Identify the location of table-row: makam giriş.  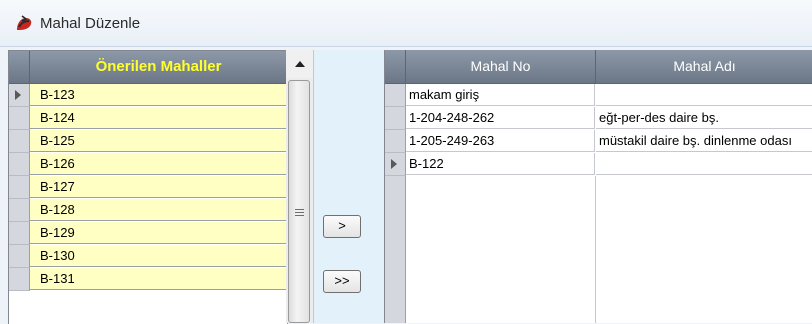
(598, 95).